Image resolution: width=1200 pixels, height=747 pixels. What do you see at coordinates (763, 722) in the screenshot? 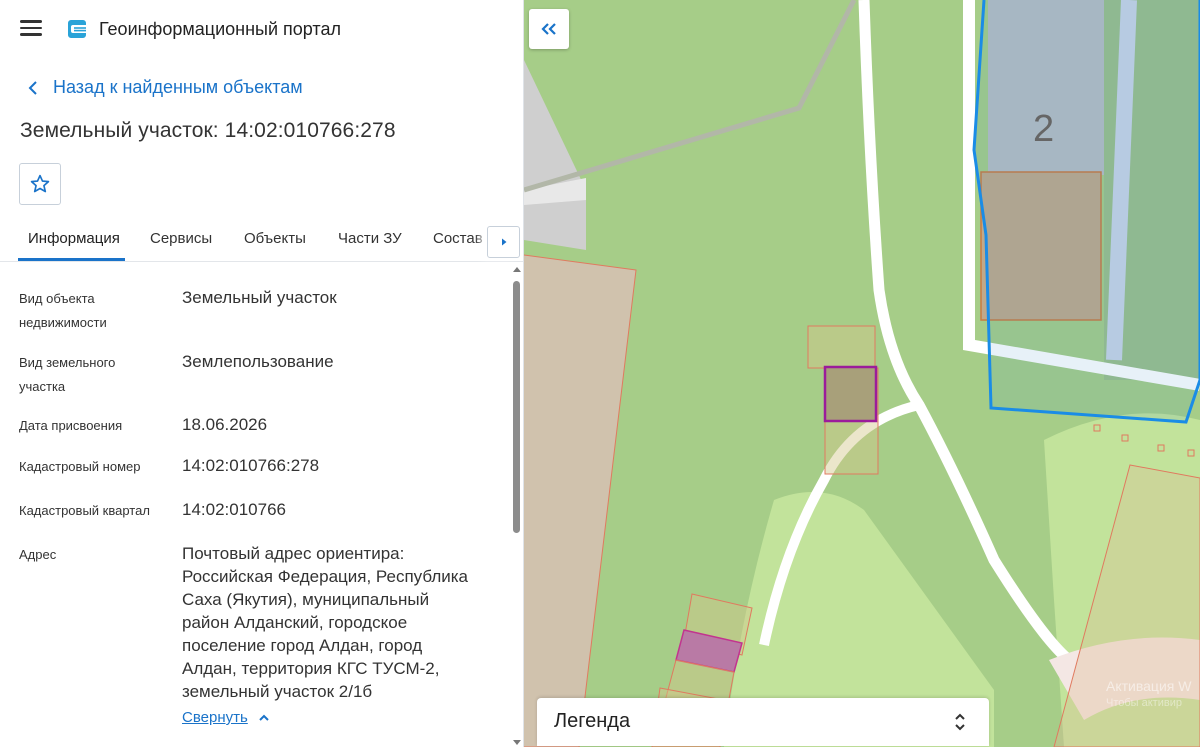
I see `legend-toggle: Легенда` at bounding box center [763, 722].